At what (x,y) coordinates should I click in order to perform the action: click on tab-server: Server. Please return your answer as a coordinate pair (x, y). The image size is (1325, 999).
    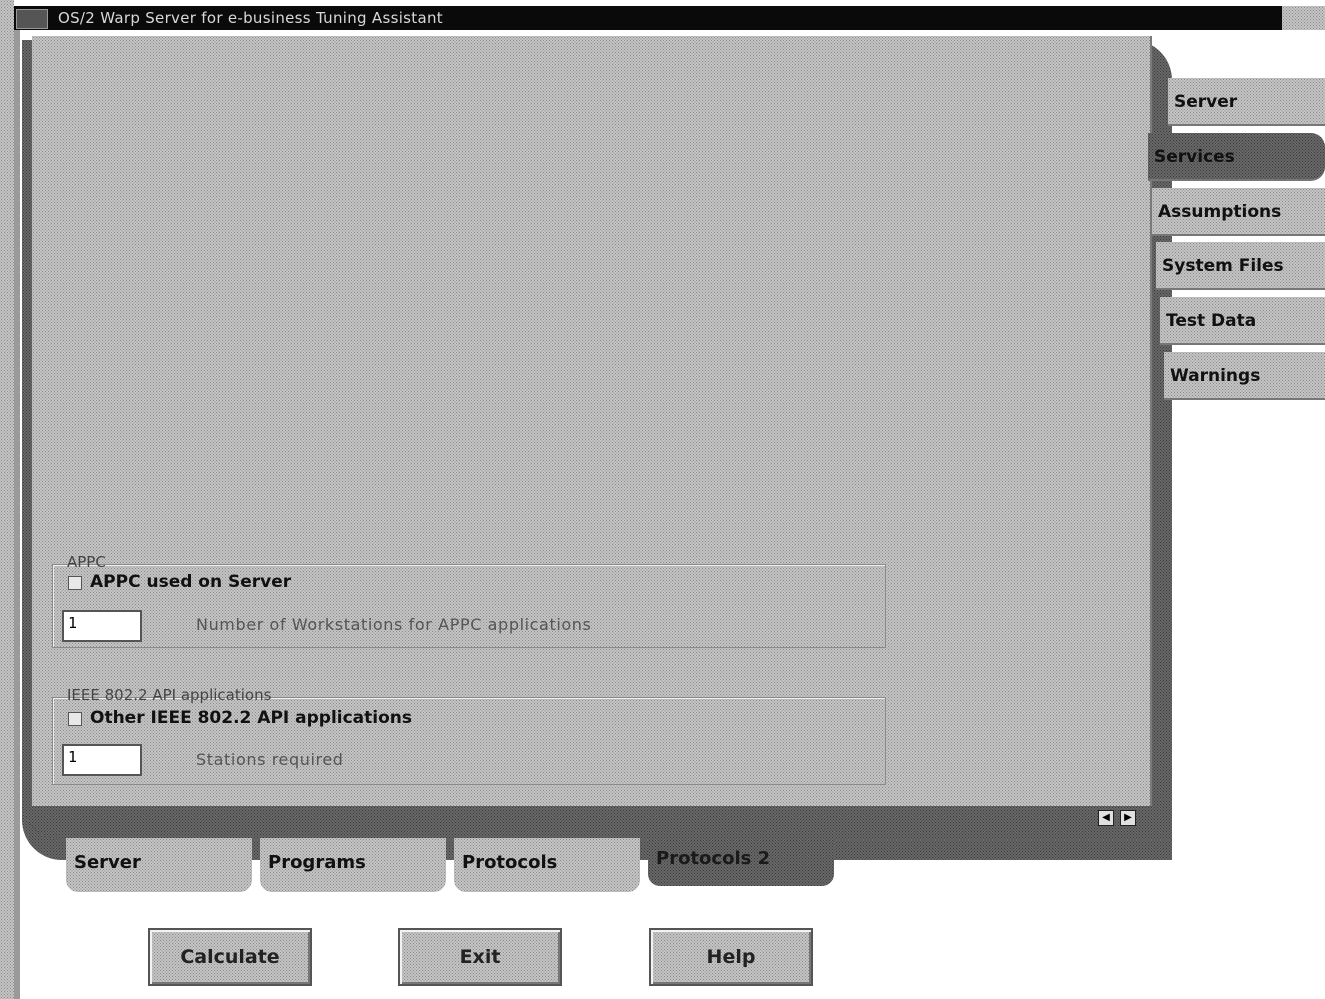
    Looking at the image, I should click on (1246, 102).